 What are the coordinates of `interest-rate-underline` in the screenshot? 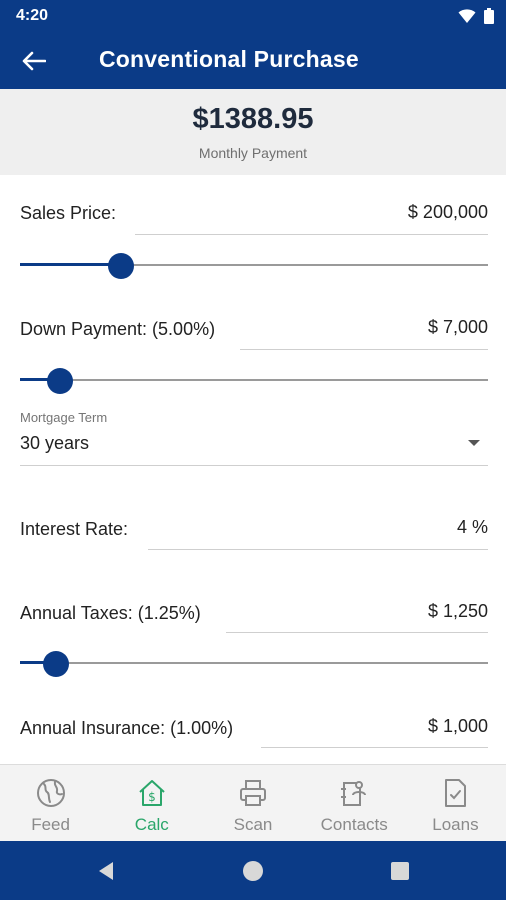 It's located at (318, 549).